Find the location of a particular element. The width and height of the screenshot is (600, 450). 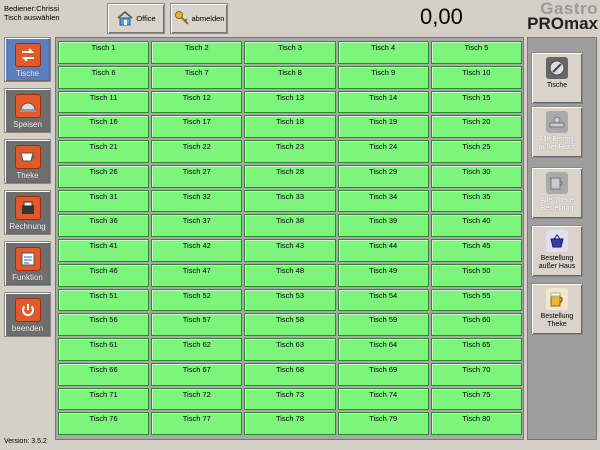

table-tile: Tisch 55 is located at coordinates (476, 300).